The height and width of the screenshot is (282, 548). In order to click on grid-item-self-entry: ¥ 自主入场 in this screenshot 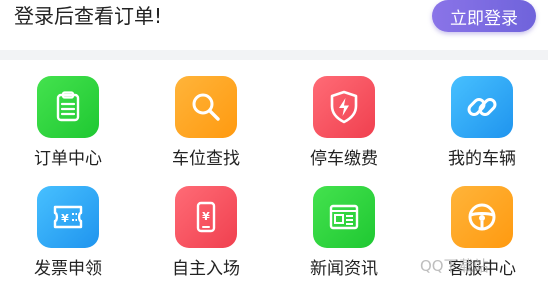, I will do `click(208, 225)`.